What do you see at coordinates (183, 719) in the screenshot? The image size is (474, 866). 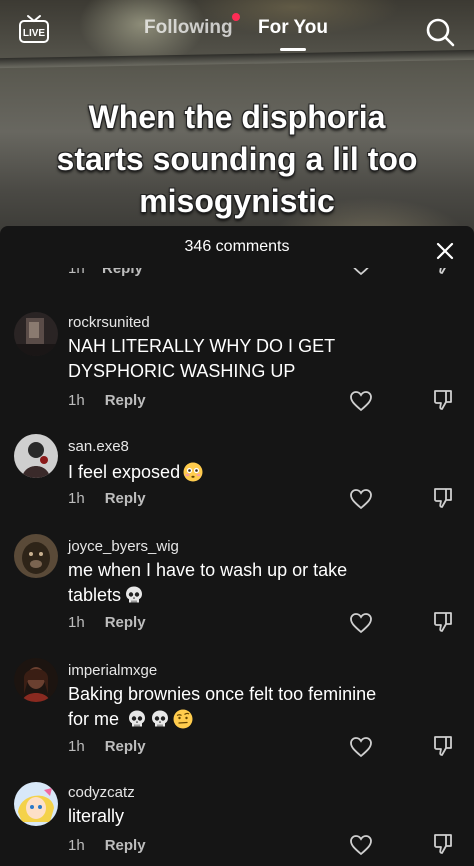 I see `raised-eyebrow-face-emoji-icon` at bounding box center [183, 719].